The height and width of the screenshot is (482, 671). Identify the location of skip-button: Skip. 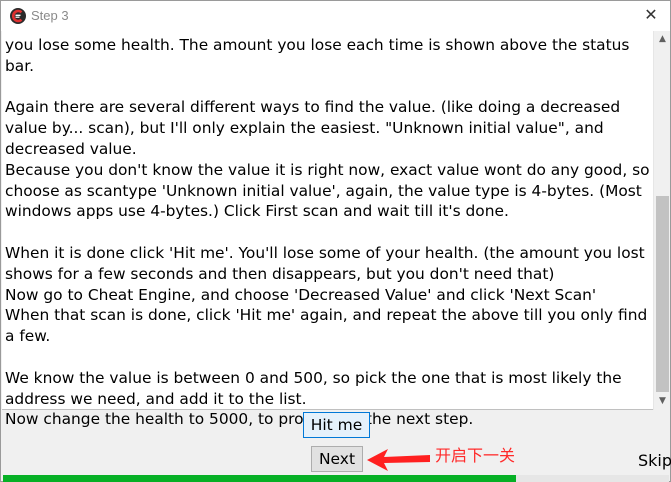
(654, 460).